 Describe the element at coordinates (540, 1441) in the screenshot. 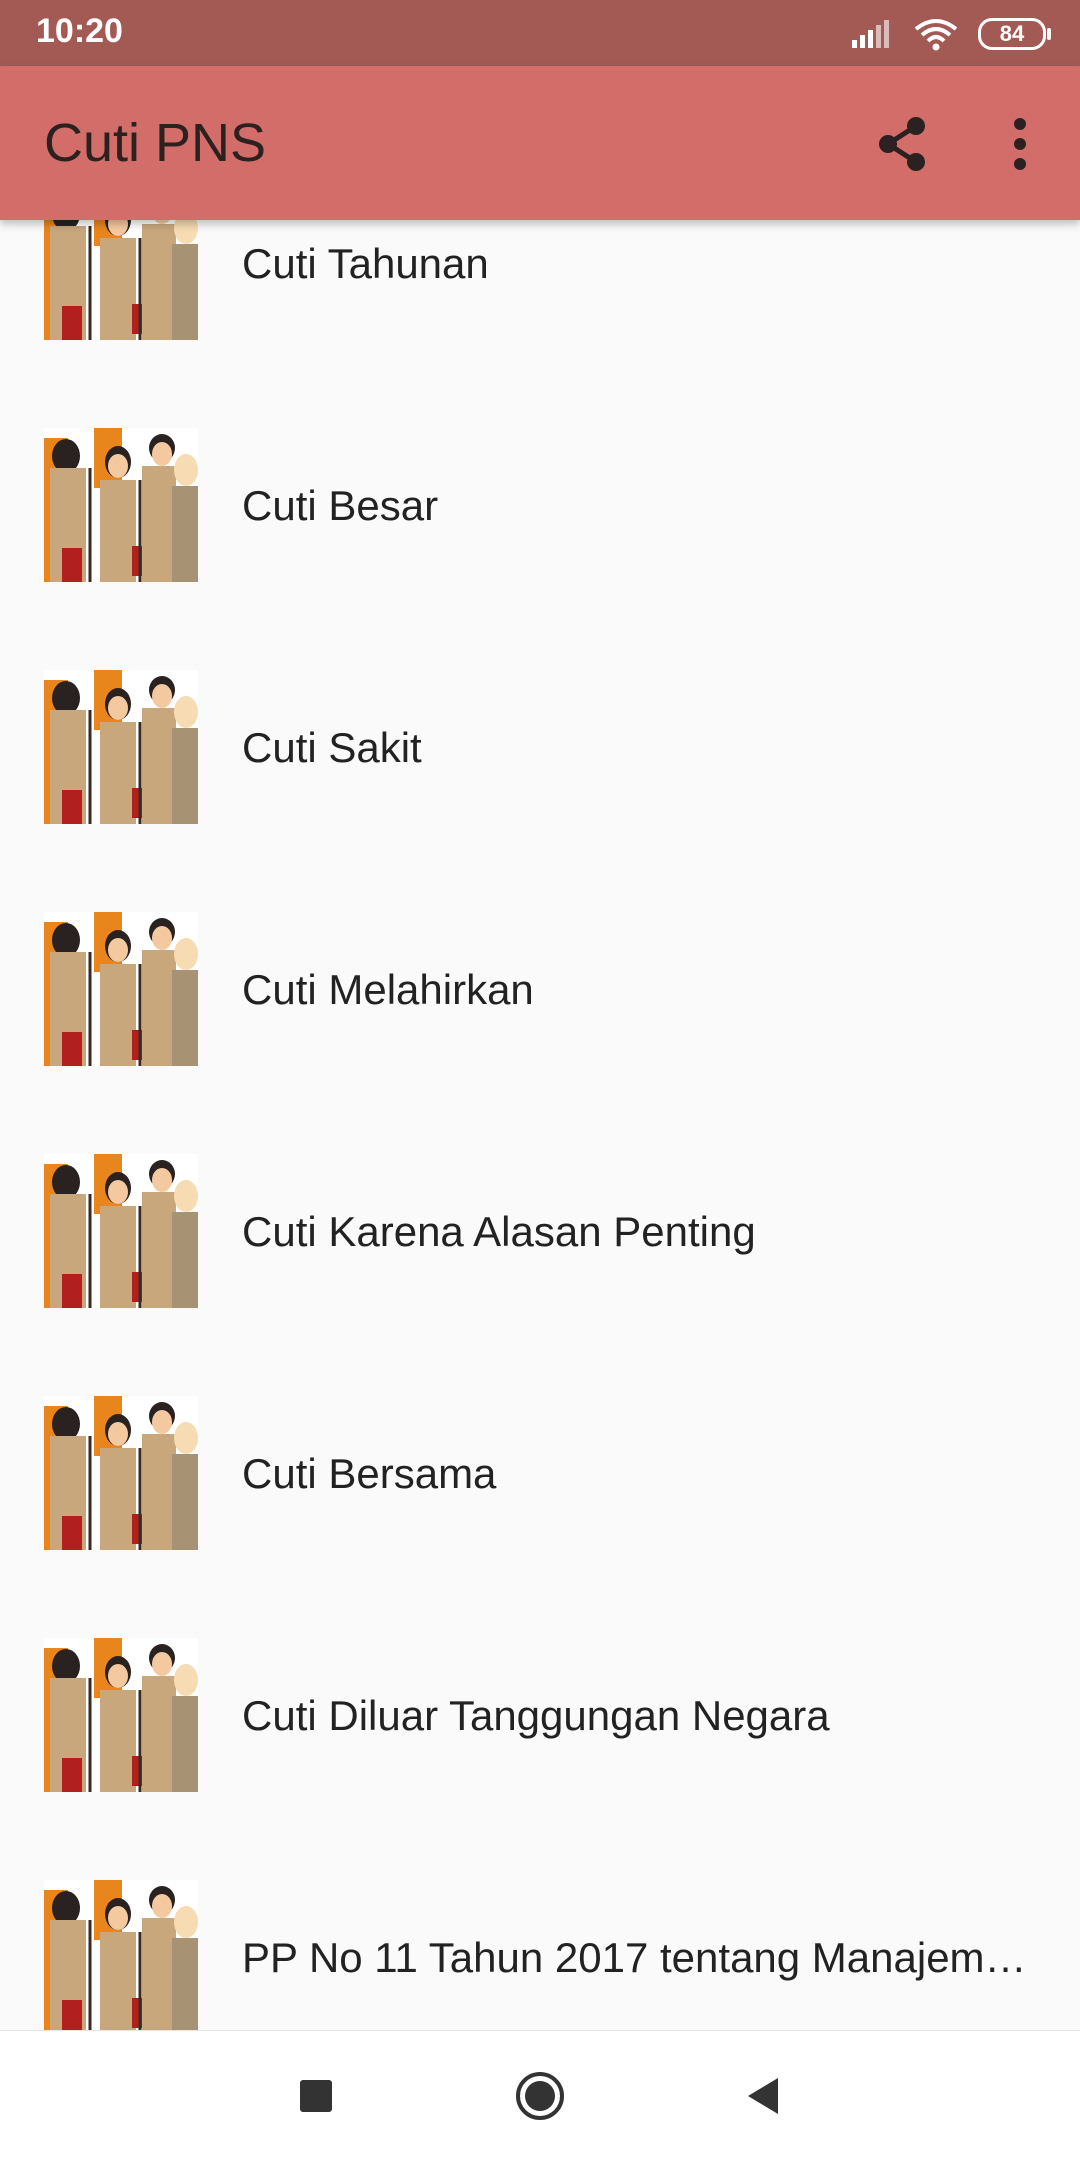

I see `list-item: Cuti Bersama` at that location.